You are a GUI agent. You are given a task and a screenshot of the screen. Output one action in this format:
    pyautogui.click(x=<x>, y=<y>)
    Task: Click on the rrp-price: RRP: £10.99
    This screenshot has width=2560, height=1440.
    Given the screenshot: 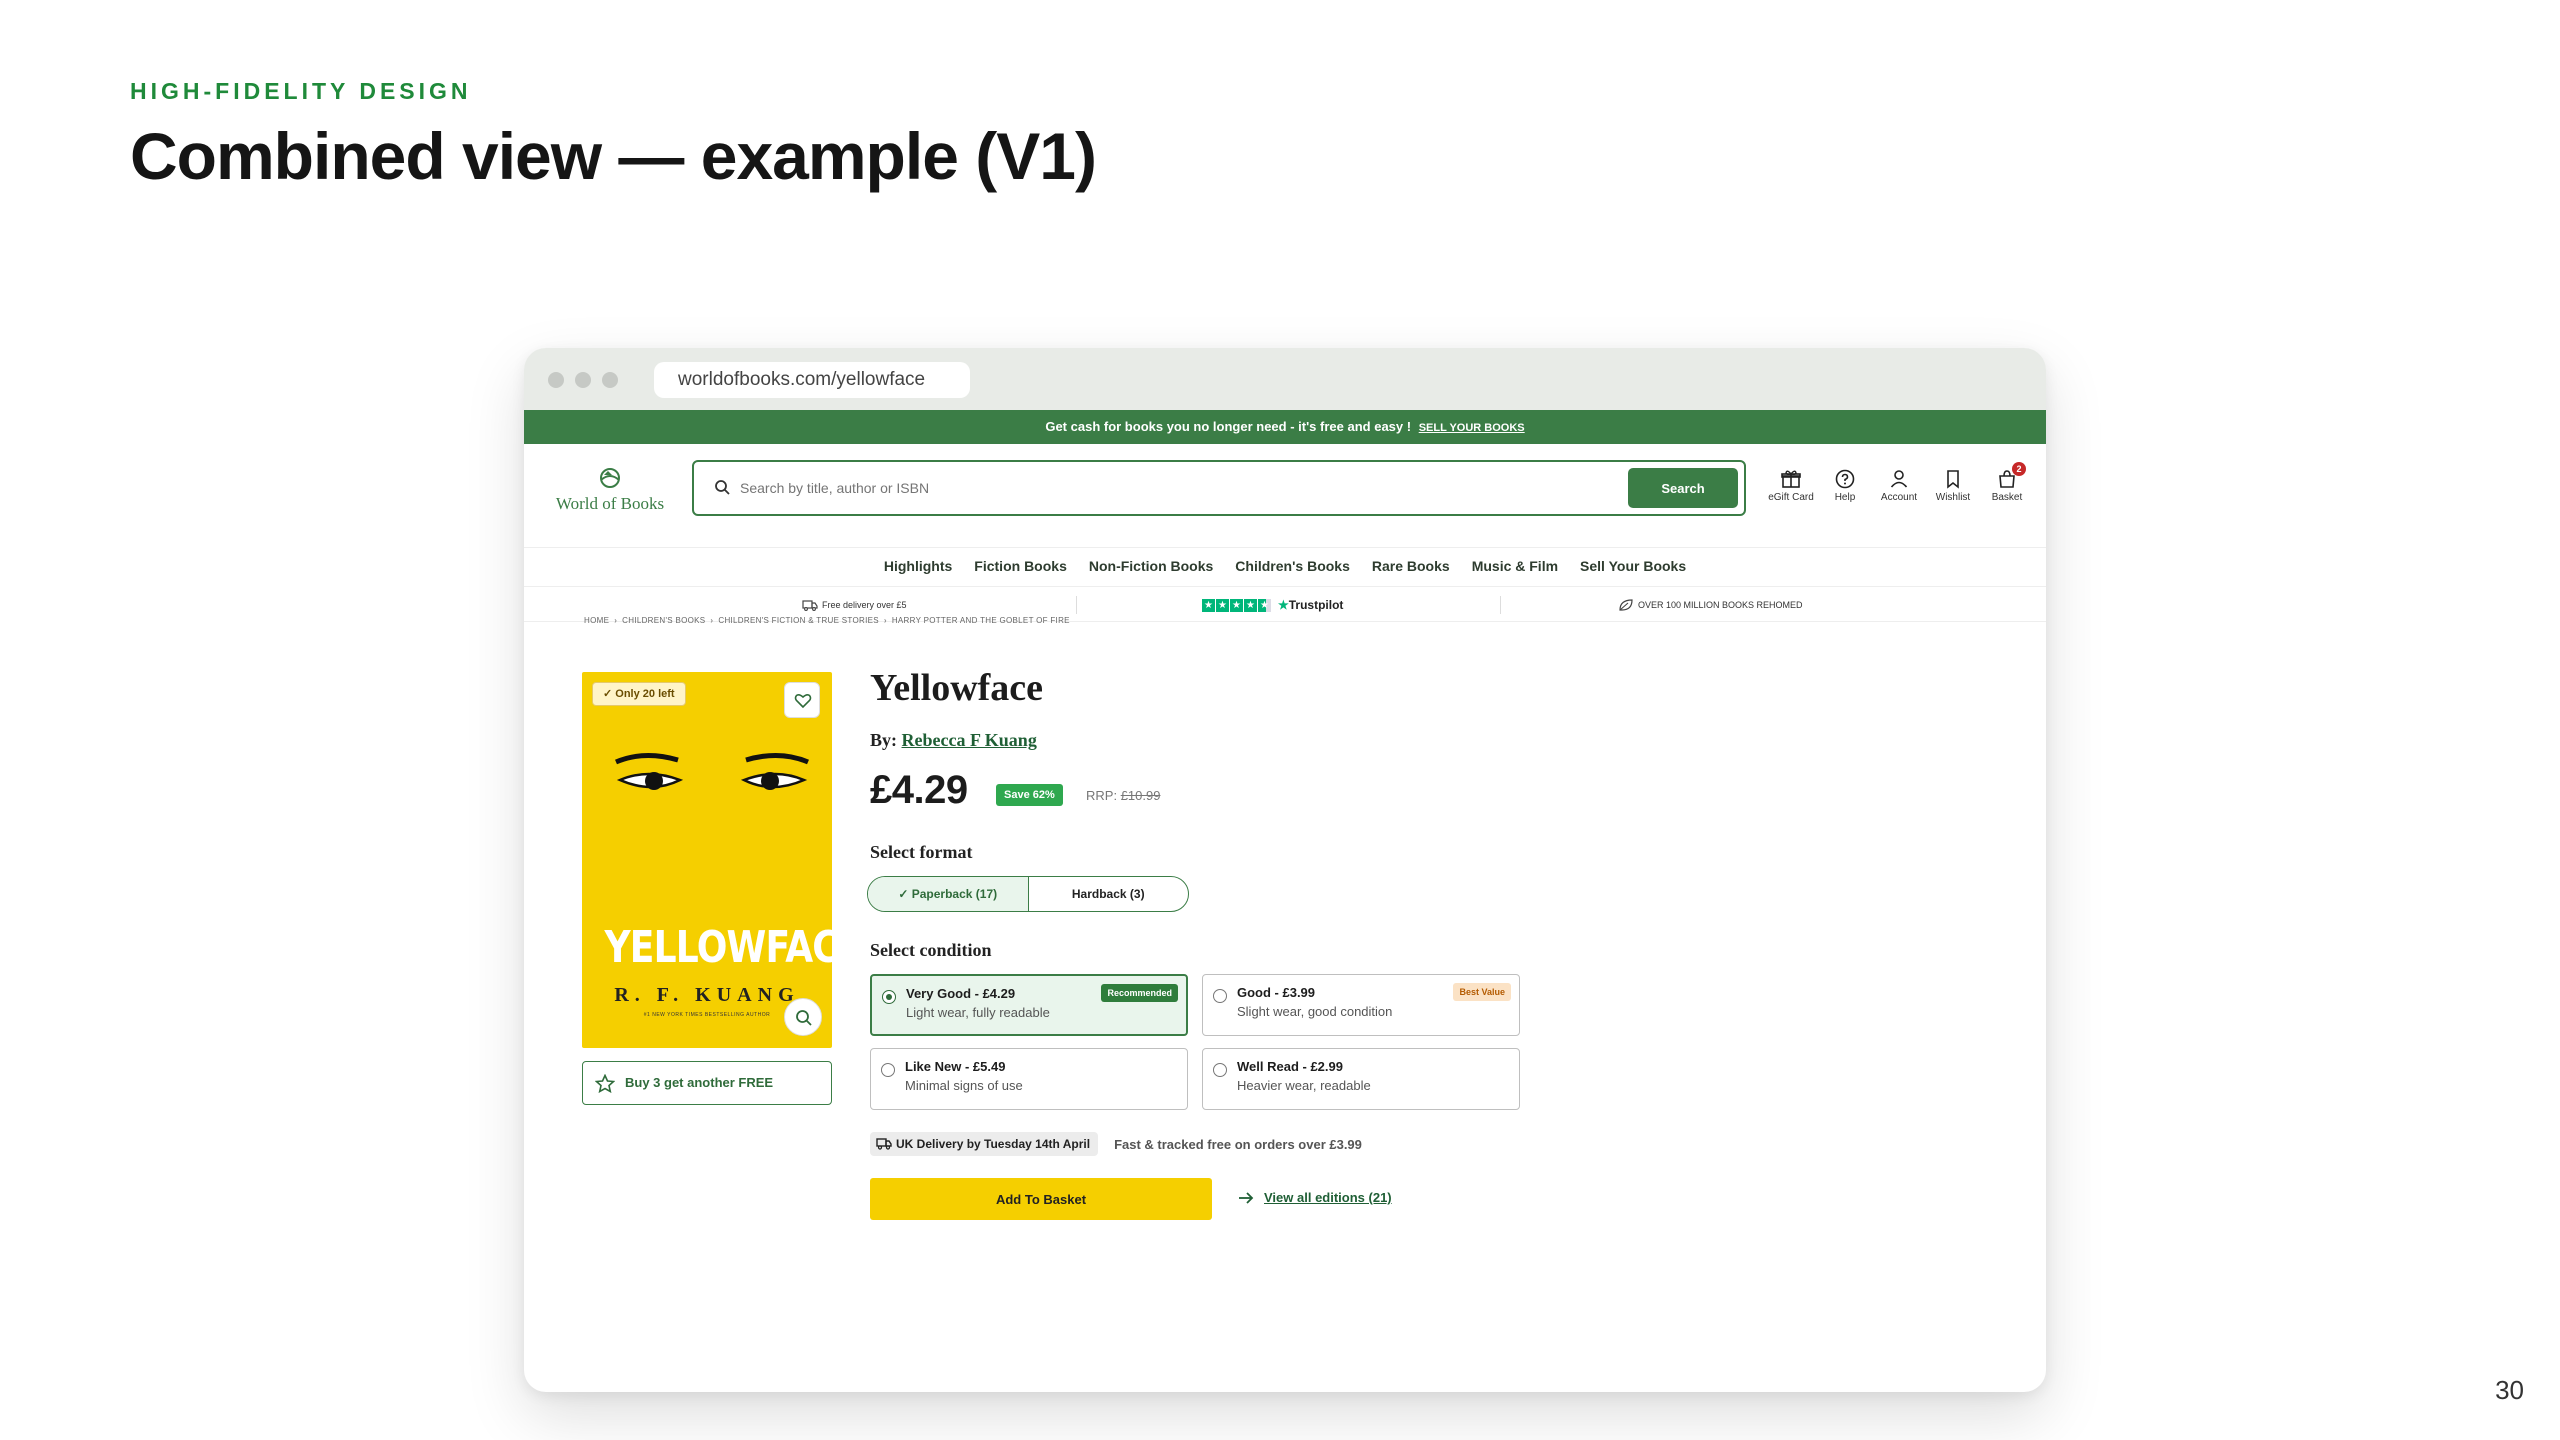 What is the action you would take?
    pyautogui.click(x=1123, y=795)
    